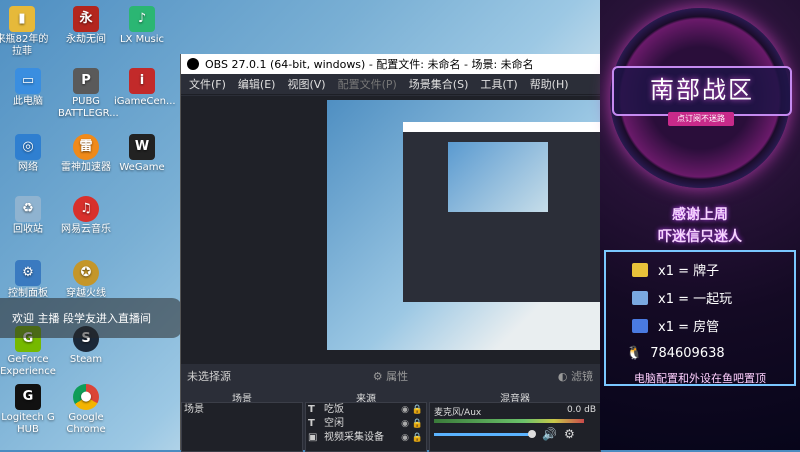 The width and height of the screenshot is (800, 452). I want to click on text-source-icon: T, so click(311, 423).